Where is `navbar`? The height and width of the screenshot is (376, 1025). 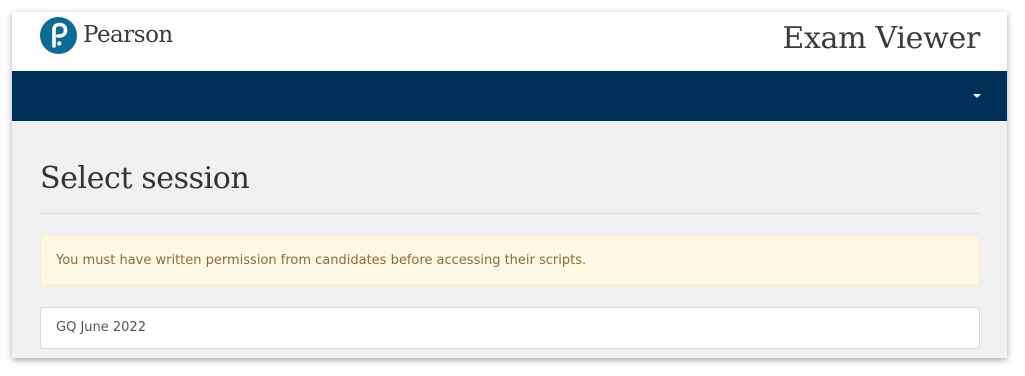 navbar is located at coordinates (509, 96).